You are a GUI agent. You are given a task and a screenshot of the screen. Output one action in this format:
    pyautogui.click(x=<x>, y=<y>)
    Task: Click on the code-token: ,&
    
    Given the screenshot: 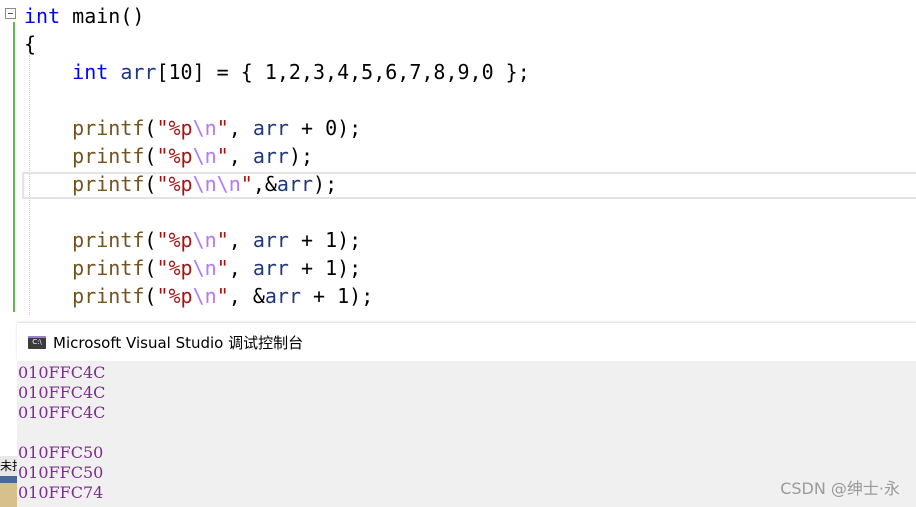 What is the action you would take?
    pyautogui.click(x=264, y=184)
    